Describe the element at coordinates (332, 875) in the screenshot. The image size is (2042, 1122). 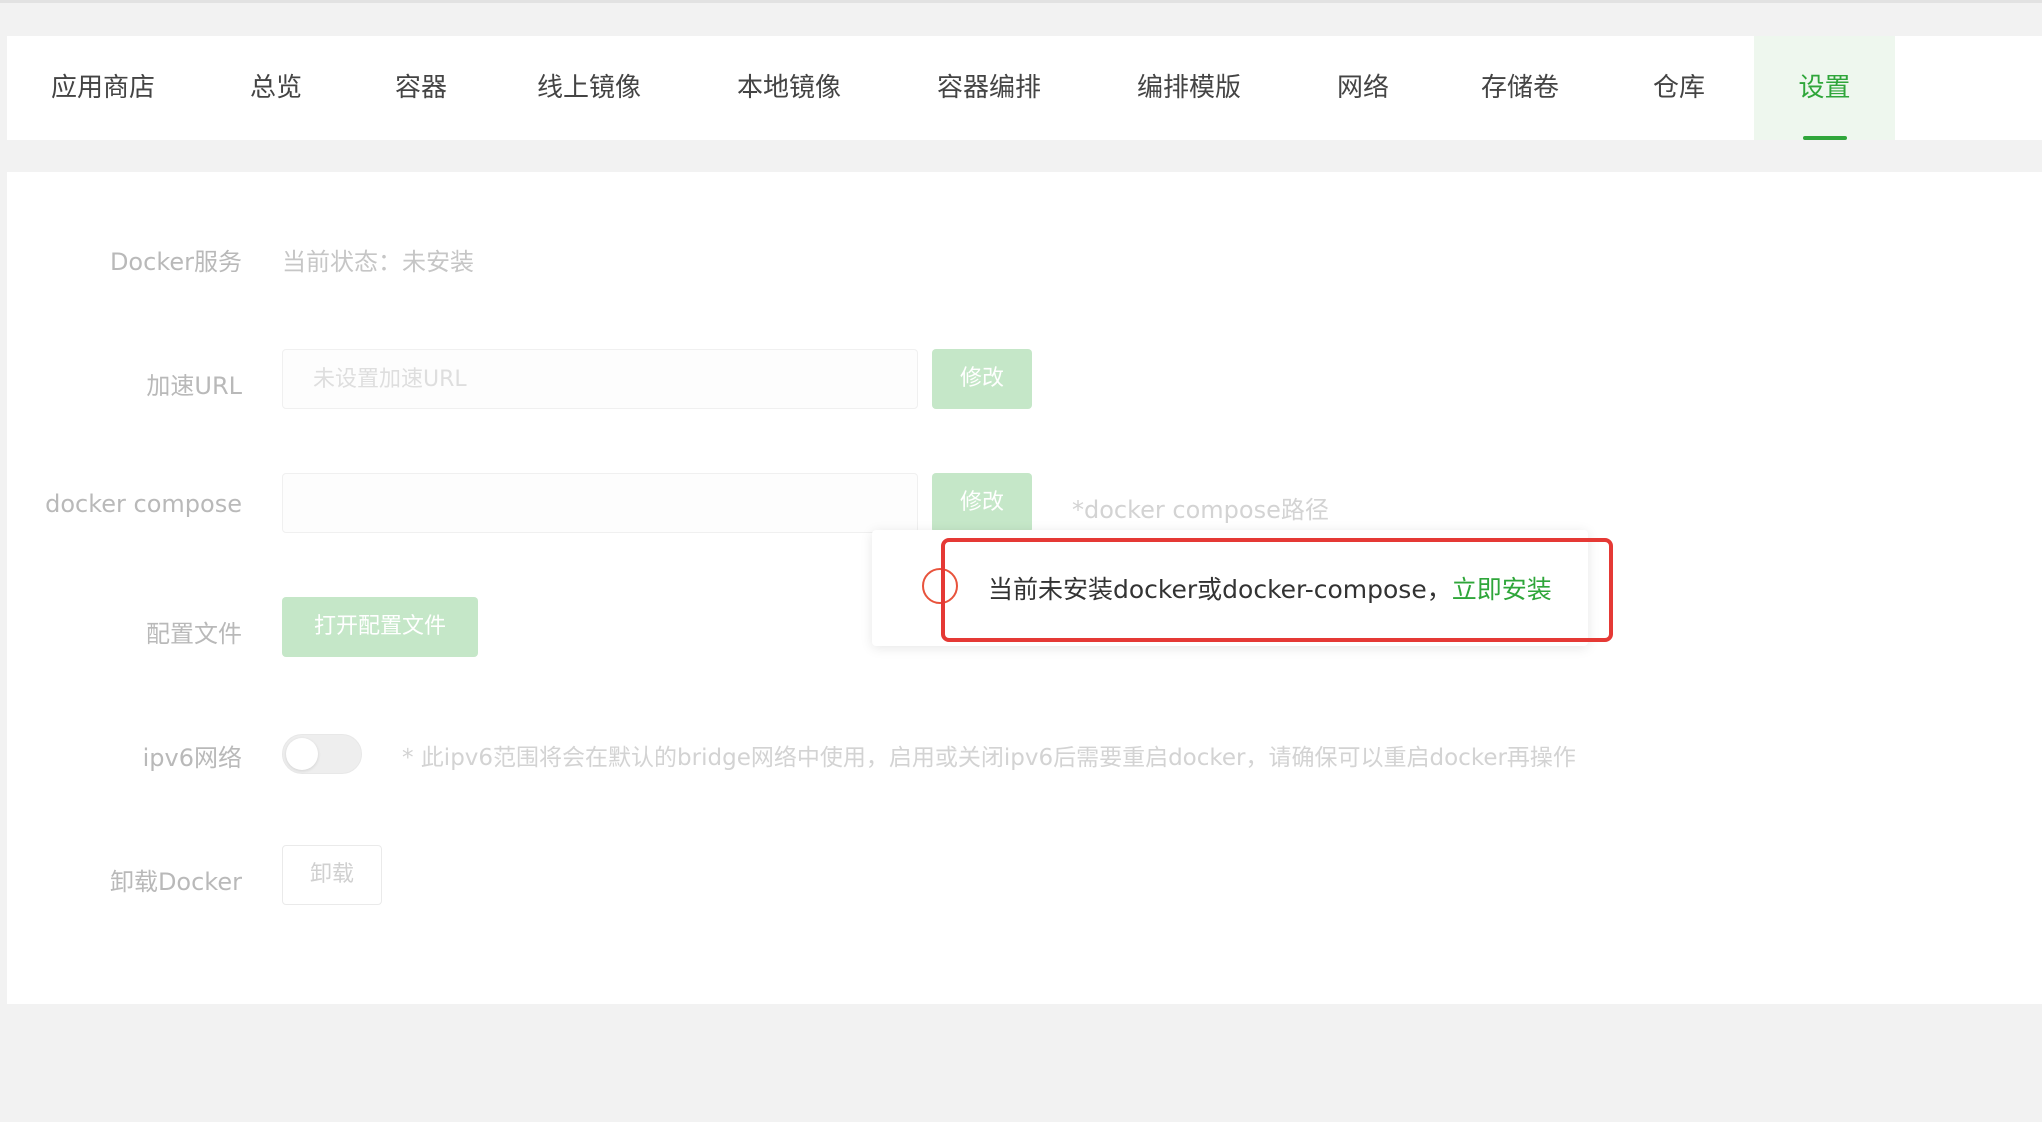
I see `uninstall-button: 卸载` at that location.